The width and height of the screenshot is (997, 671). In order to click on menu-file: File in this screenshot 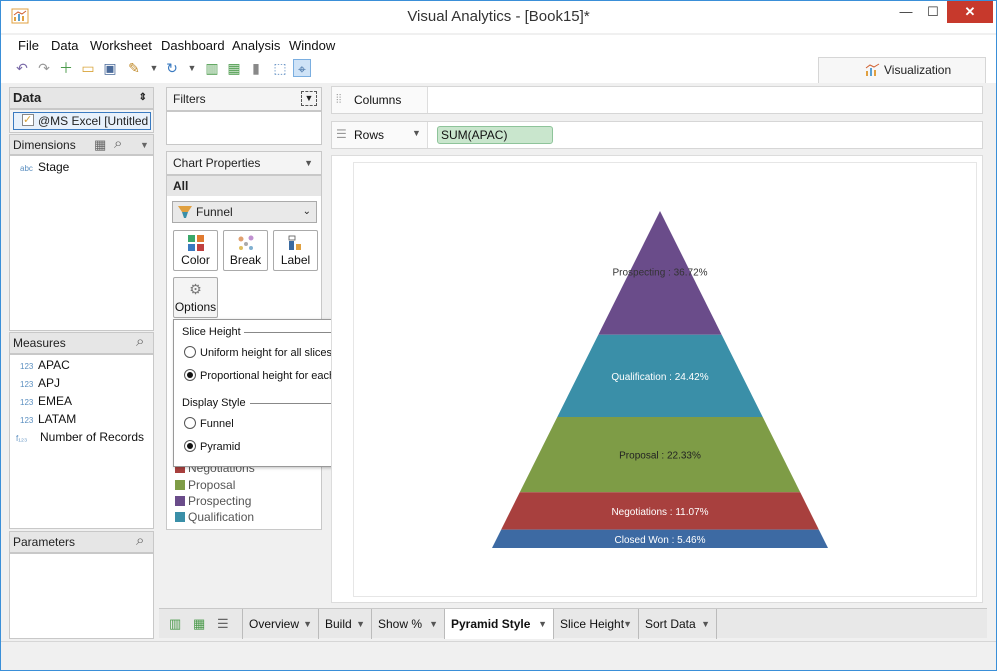, I will do `click(28, 45)`.